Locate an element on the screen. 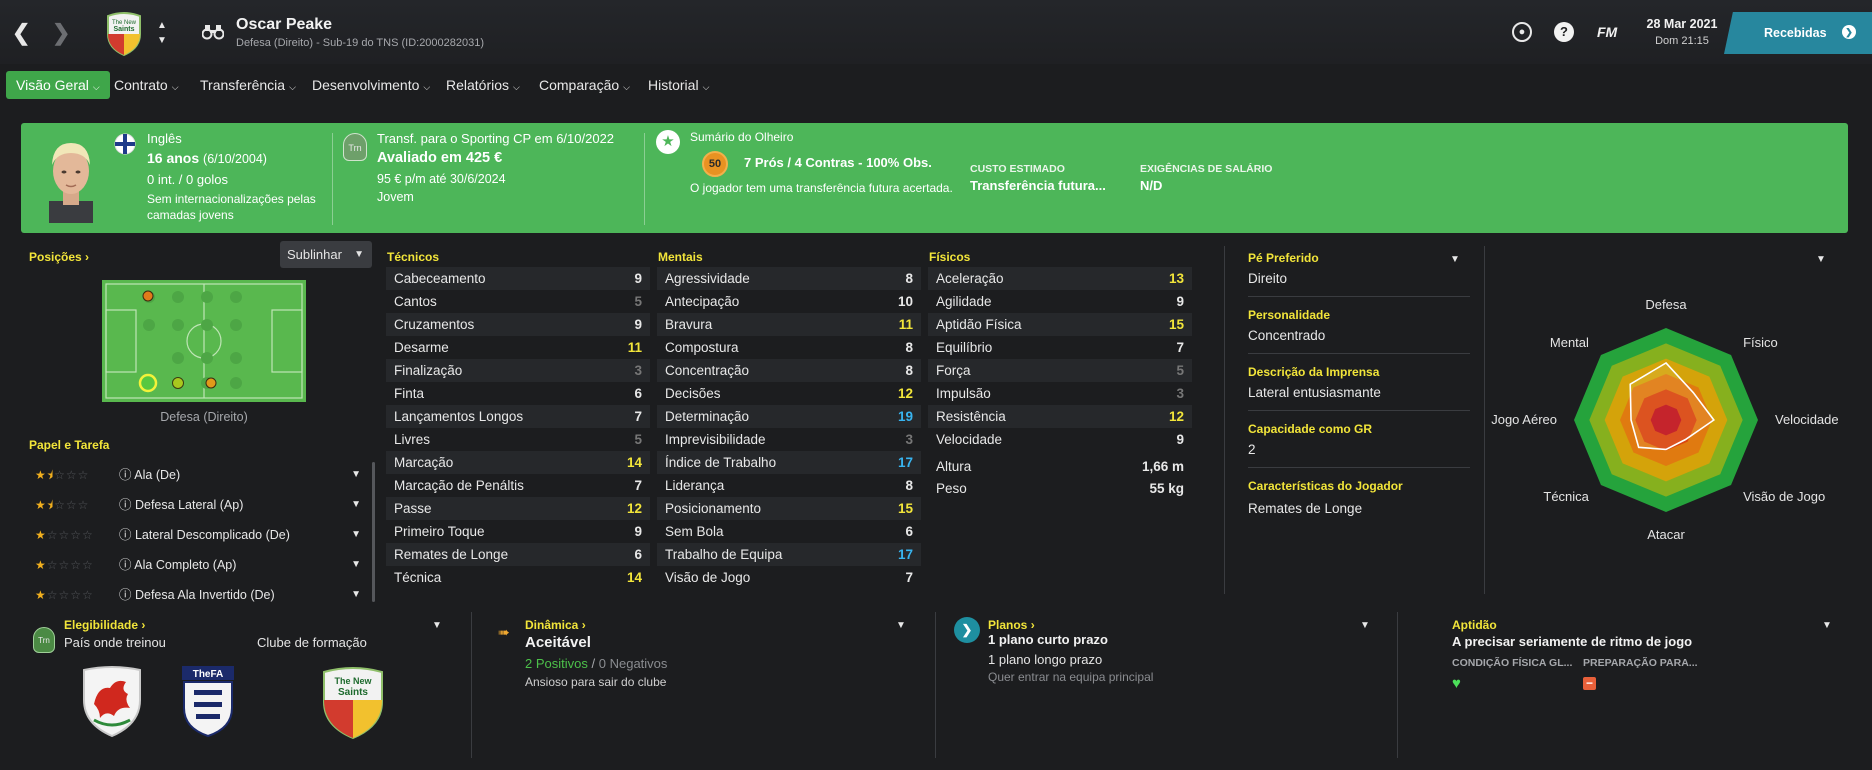  attribute-row: Aptidão Física 15 is located at coordinates (1060, 324).